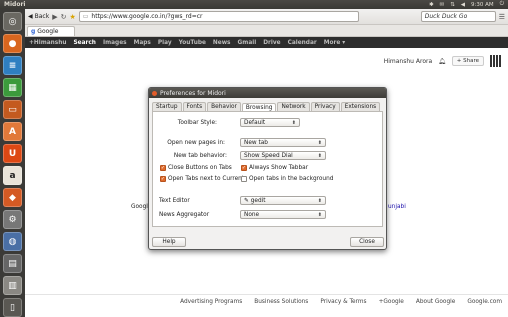 This screenshot has height=317, width=508. What do you see at coordinates (391, 302) in the screenshot?
I see `footer-link: +Google` at bounding box center [391, 302].